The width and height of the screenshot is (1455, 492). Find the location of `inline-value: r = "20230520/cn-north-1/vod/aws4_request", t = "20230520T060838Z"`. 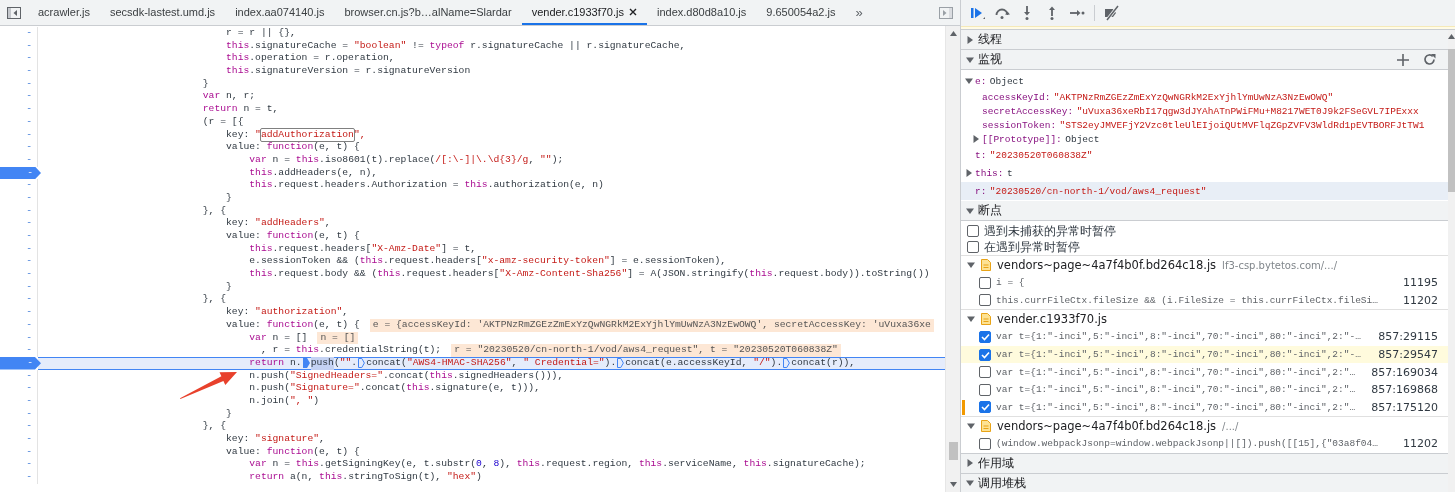

inline-value: r = "20230520/cn-north-1/vod/aws4_request", t = "20230520T060838Z" is located at coordinates (646, 350).